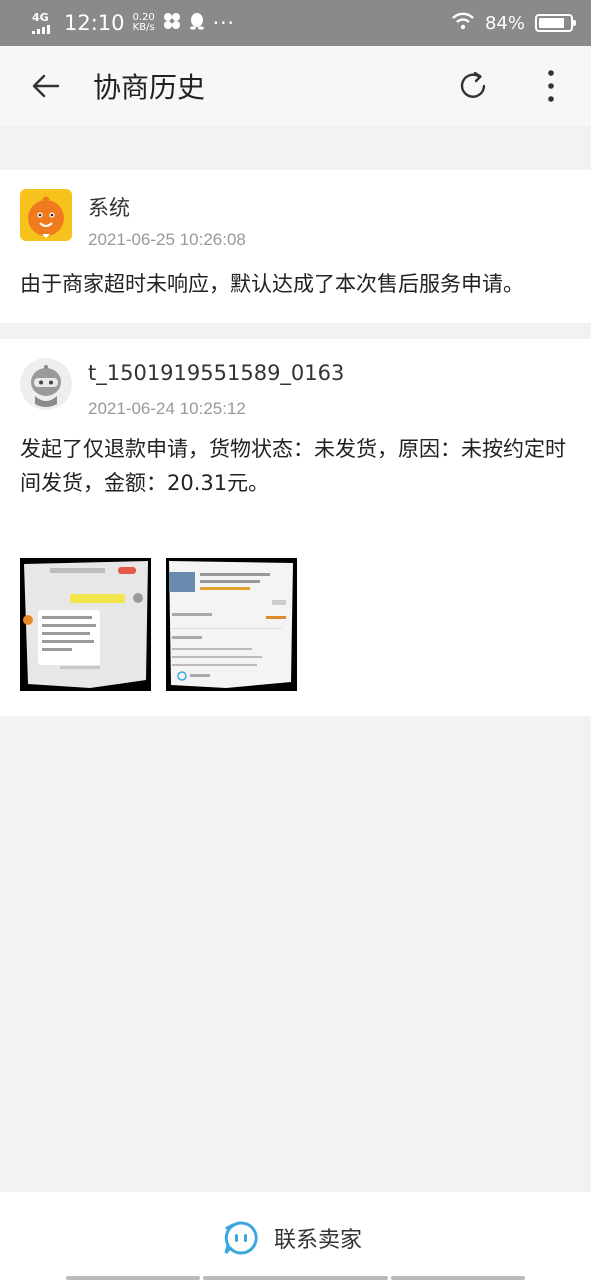 This screenshot has height=1280, width=591. I want to click on app-bar: 协商历史, so click(295, 86).